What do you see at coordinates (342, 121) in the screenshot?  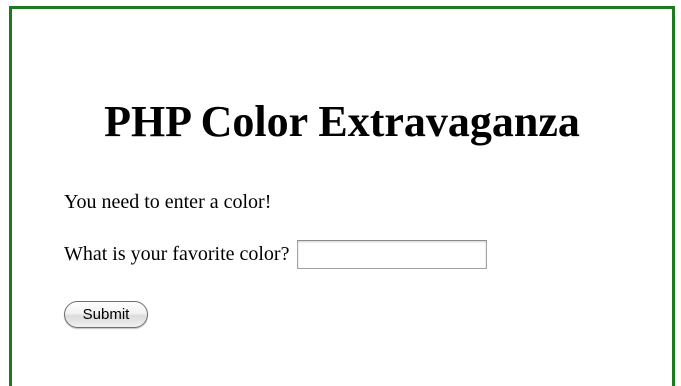 I see `page-title: PHP Color Extravaganza` at bounding box center [342, 121].